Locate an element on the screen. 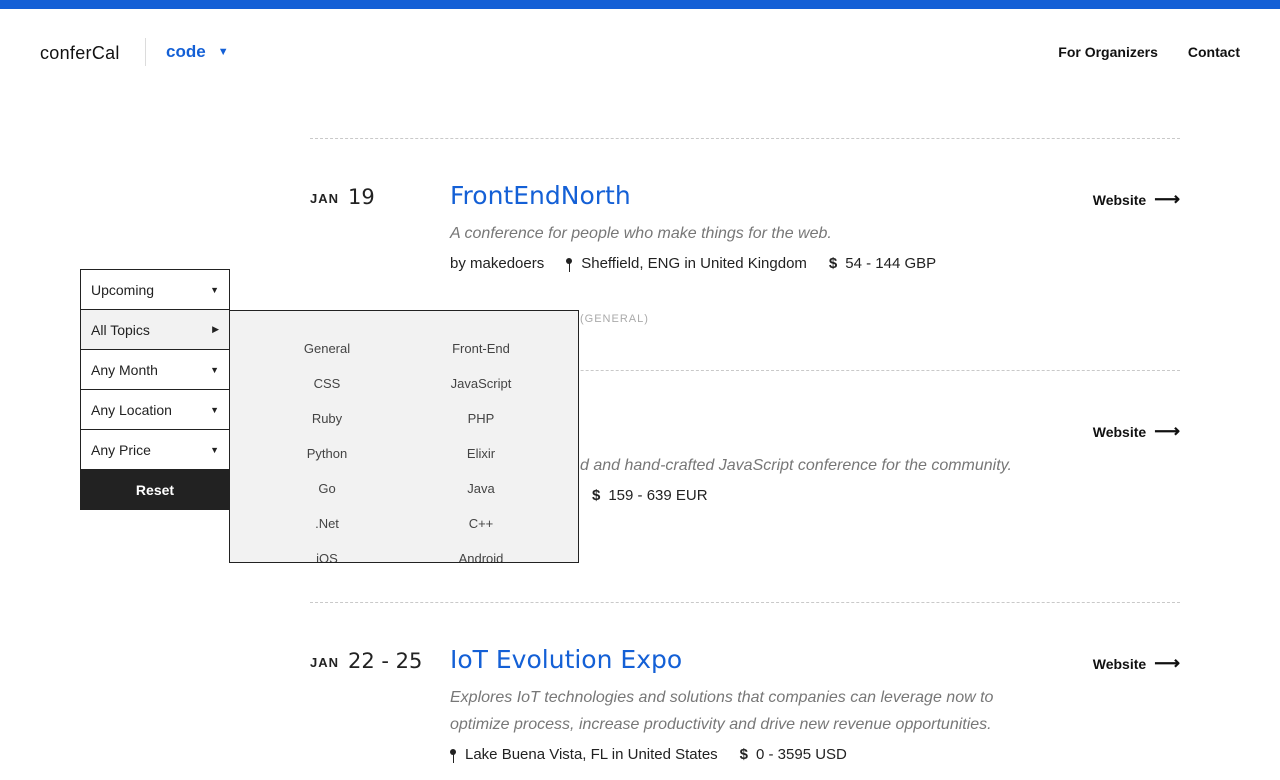 This screenshot has width=1280, height=780. filter-label: Any Location is located at coordinates (131, 409).